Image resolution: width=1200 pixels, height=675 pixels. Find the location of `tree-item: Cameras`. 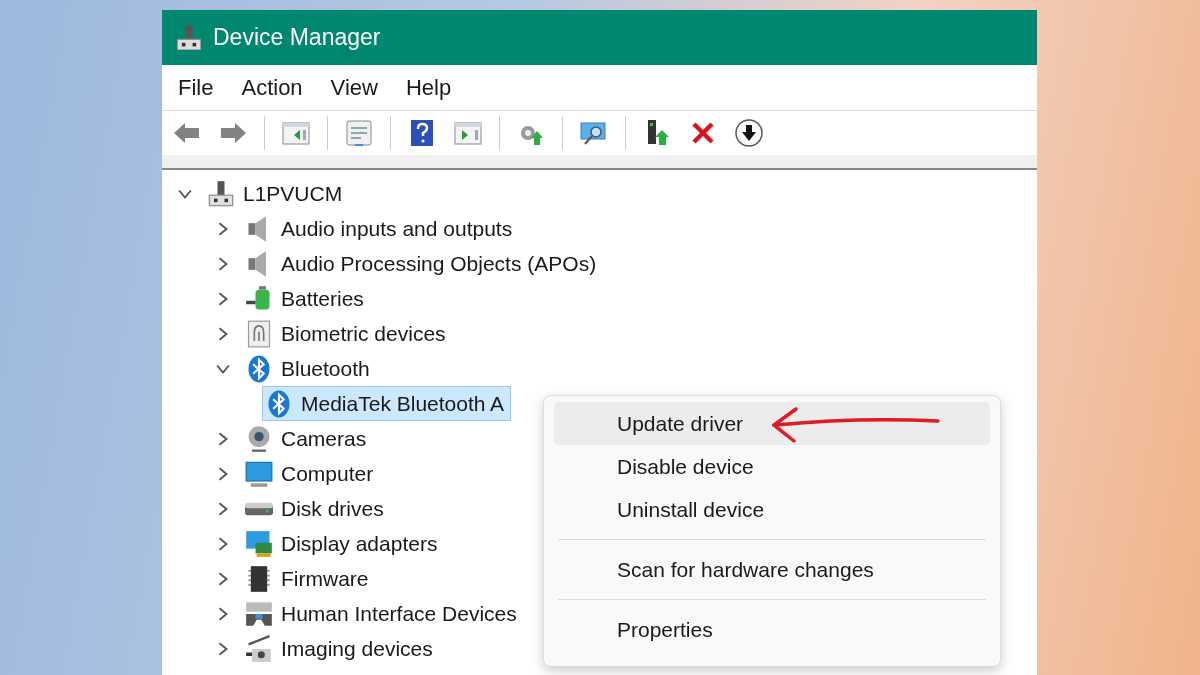

tree-item: Cameras is located at coordinates (308, 438).